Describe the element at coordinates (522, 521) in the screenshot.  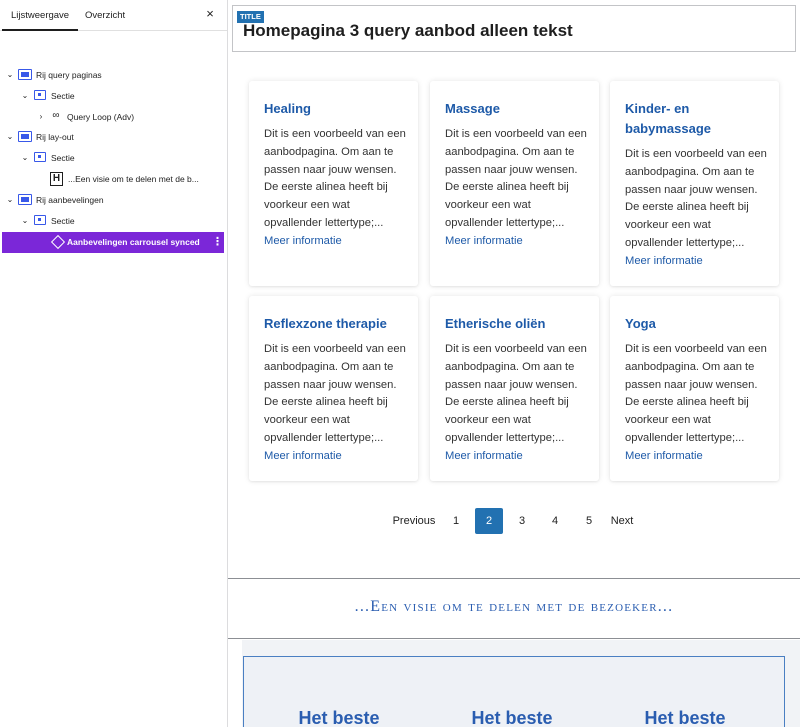
I see `pagination-page: 3` at that location.